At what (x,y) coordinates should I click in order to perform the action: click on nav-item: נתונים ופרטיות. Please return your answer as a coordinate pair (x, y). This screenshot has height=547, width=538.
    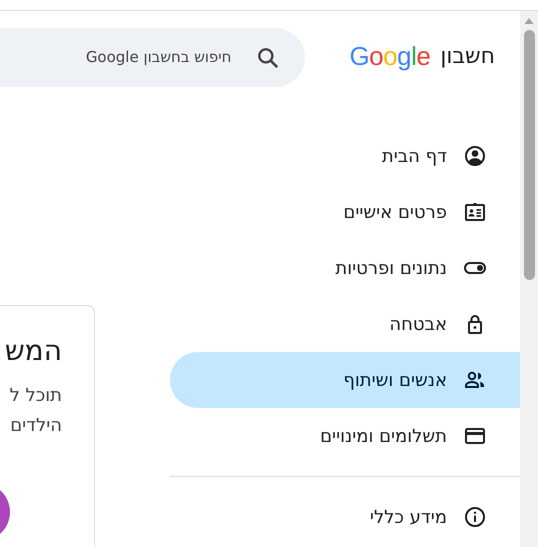
    Looking at the image, I should click on (345, 268).